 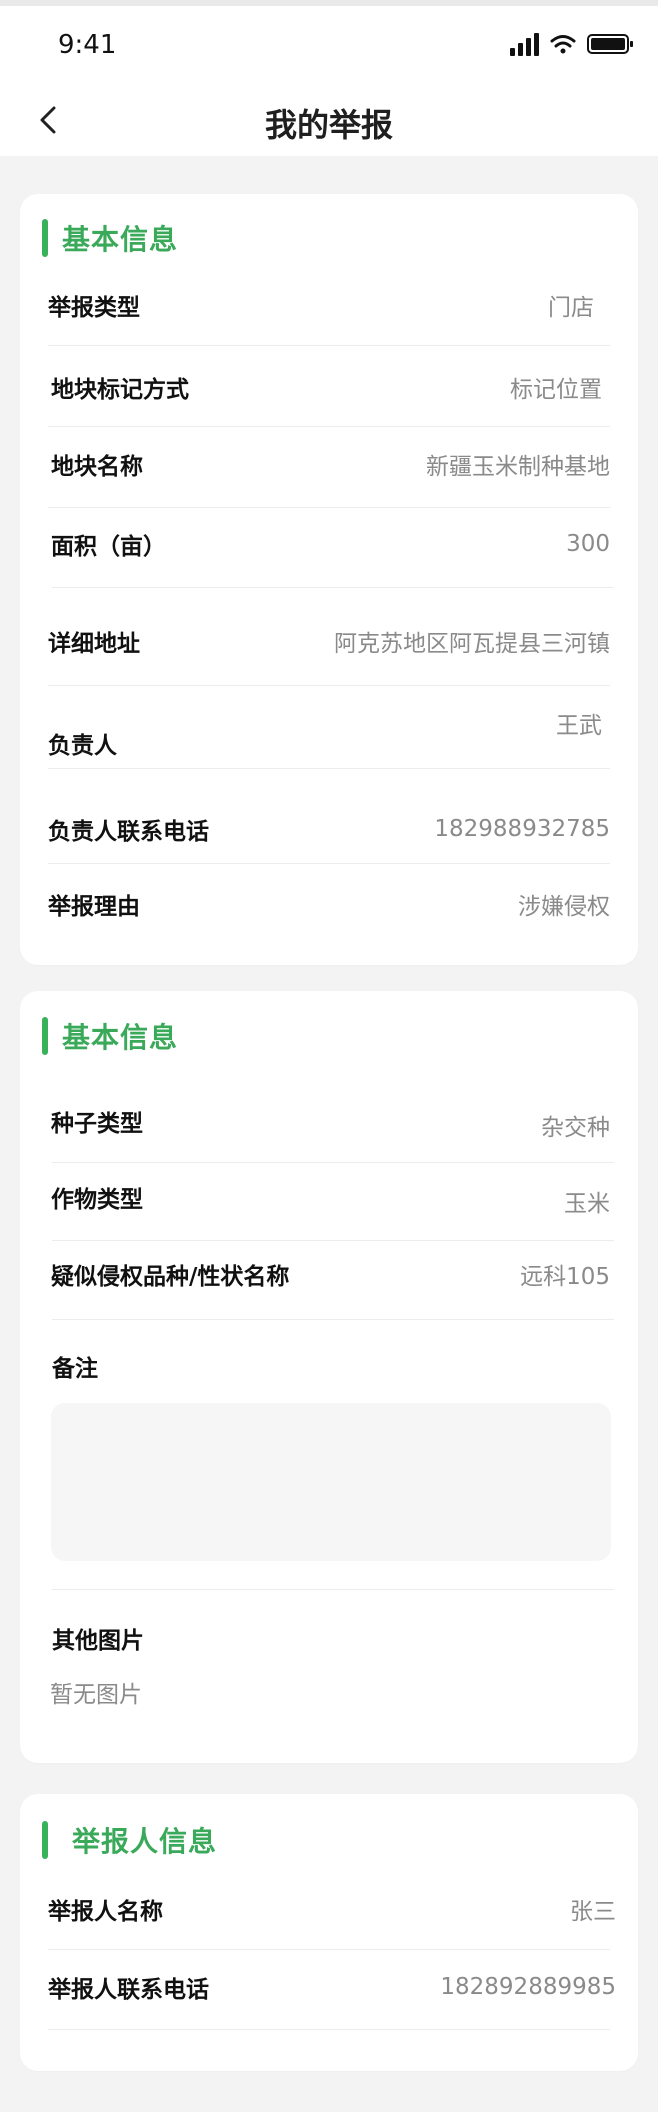 What do you see at coordinates (329, 78) in the screenshot?
I see `top-bar: 9:41 我的举报` at bounding box center [329, 78].